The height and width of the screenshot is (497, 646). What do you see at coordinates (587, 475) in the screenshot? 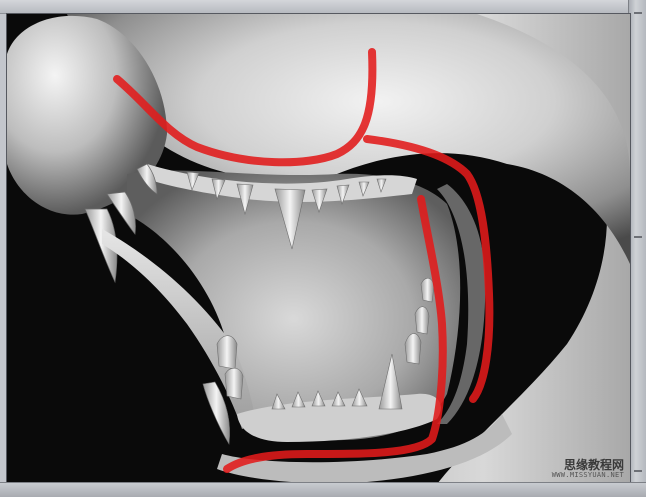
I see `watermark-site-url: WWW.MISSYUAN.NET` at bounding box center [587, 475].